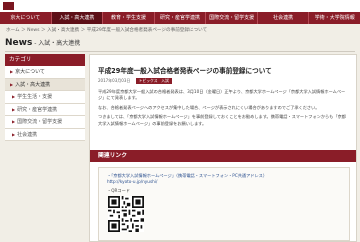 Image resolution: width=360 pixels, height=242 pixels. What do you see at coordinates (180, 43) in the screenshot?
I see `page-heading: News - 入試・高大連携` at bounding box center [180, 43].